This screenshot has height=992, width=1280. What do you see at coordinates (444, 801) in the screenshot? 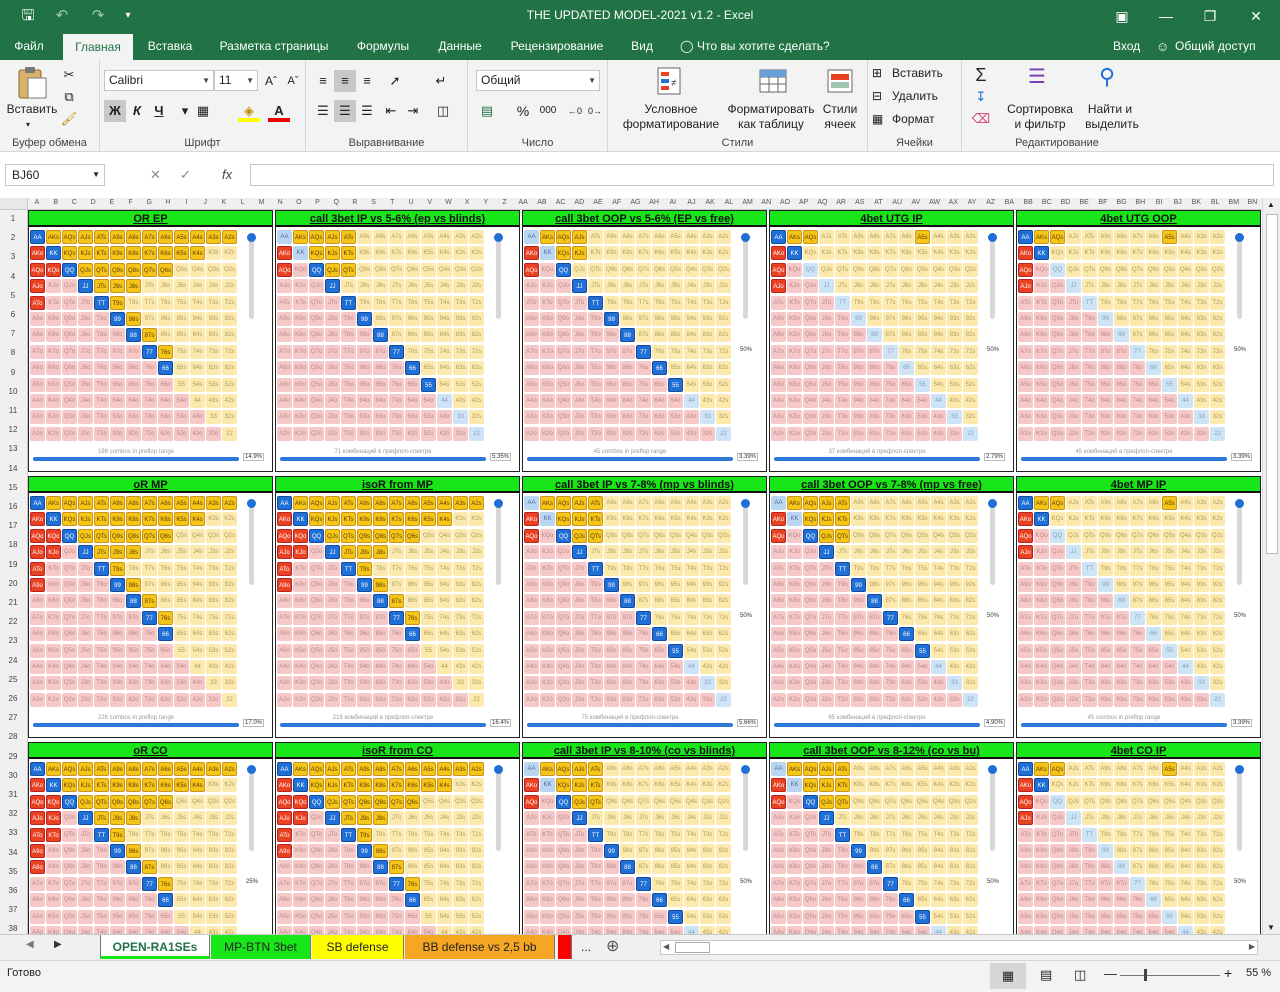
I see `hand-cell: Q4s` at bounding box center [444, 801].